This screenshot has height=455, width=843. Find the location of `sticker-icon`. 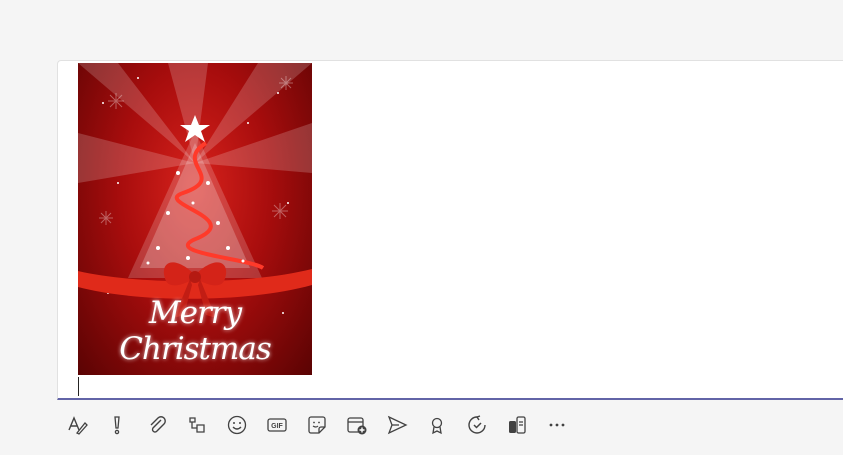

sticker-icon is located at coordinates (317, 425).